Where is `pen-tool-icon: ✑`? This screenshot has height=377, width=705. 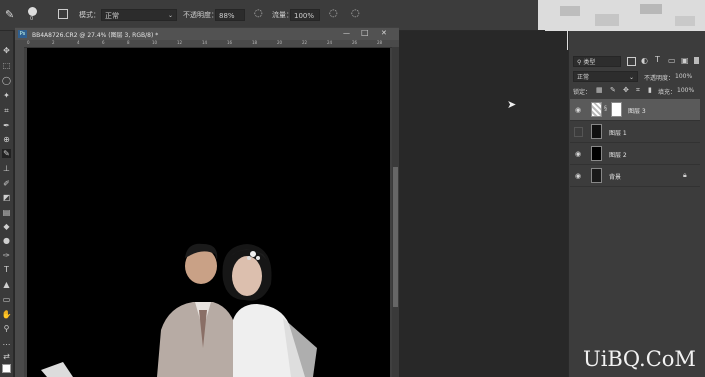
pen-tool-icon: ✑ is located at coordinates (6, 255).